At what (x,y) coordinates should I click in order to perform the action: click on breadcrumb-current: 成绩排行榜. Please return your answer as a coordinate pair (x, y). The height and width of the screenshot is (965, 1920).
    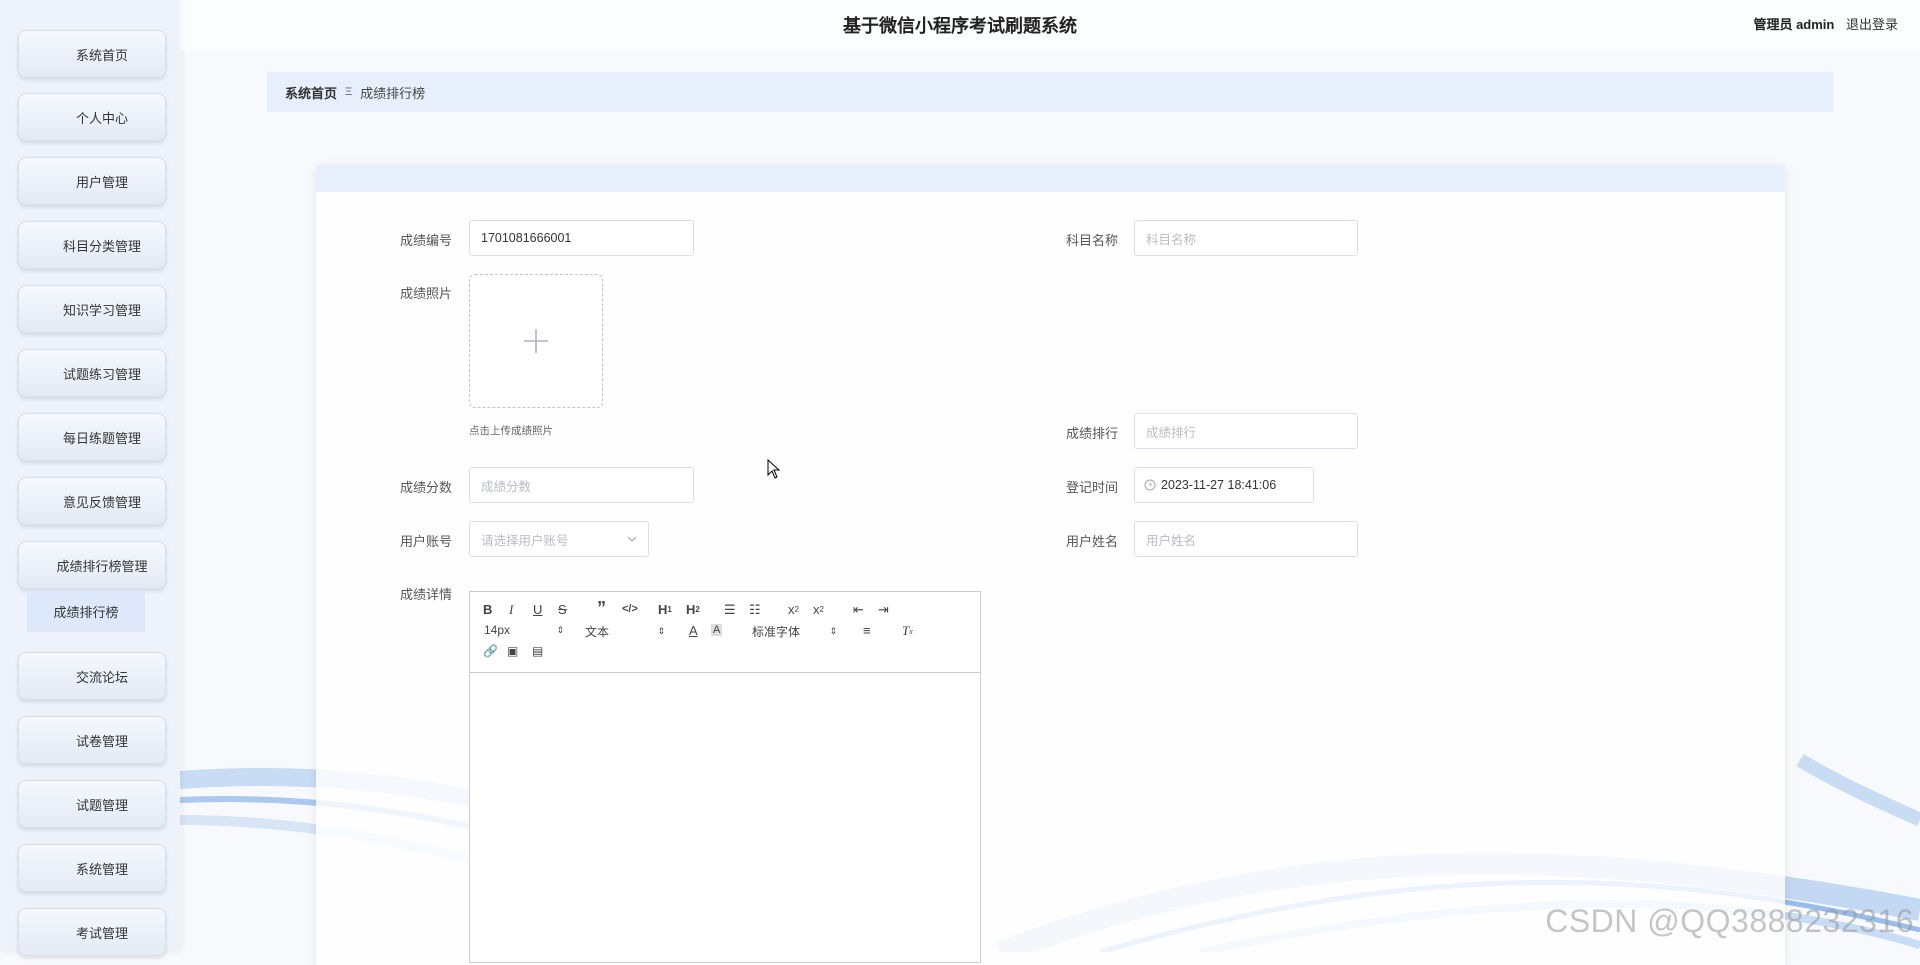
    Looking at the image, I should click on (393, 93).